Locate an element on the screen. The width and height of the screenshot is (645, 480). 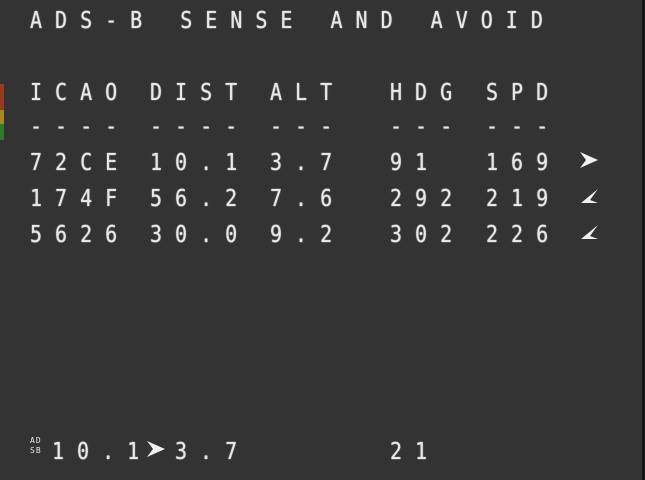
row-spd: 169 is located at coordinates (524, 162).